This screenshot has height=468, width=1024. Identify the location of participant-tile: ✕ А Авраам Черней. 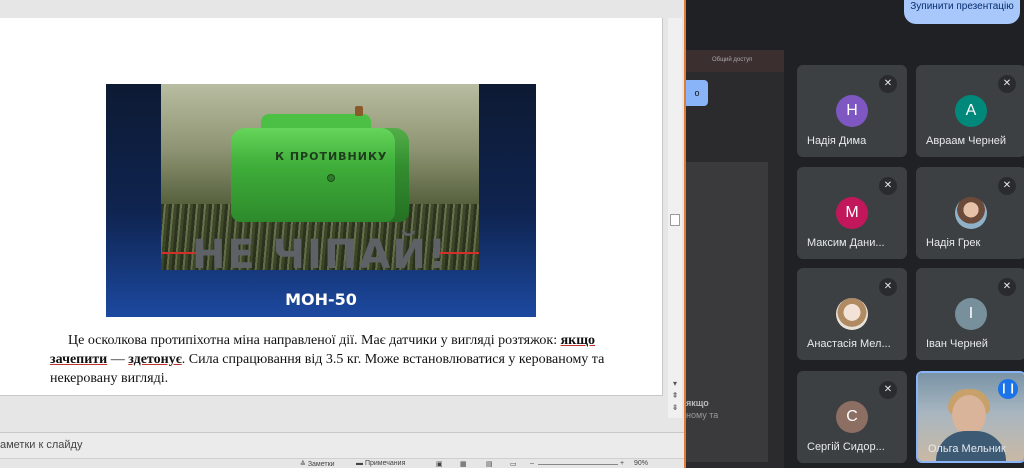
(970, 111).